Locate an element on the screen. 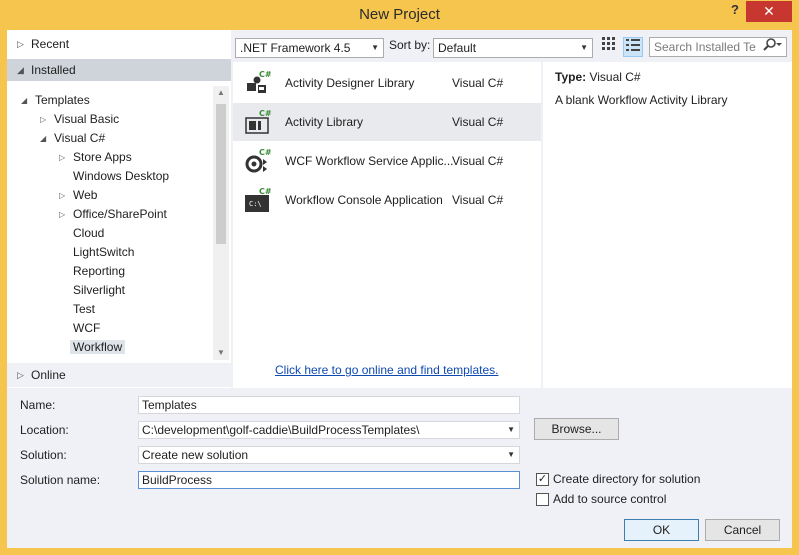 The width and height of the screenshot is (799, 555). tree-scrollbar: ▲ ▼ is located at coordinates (221, 223).